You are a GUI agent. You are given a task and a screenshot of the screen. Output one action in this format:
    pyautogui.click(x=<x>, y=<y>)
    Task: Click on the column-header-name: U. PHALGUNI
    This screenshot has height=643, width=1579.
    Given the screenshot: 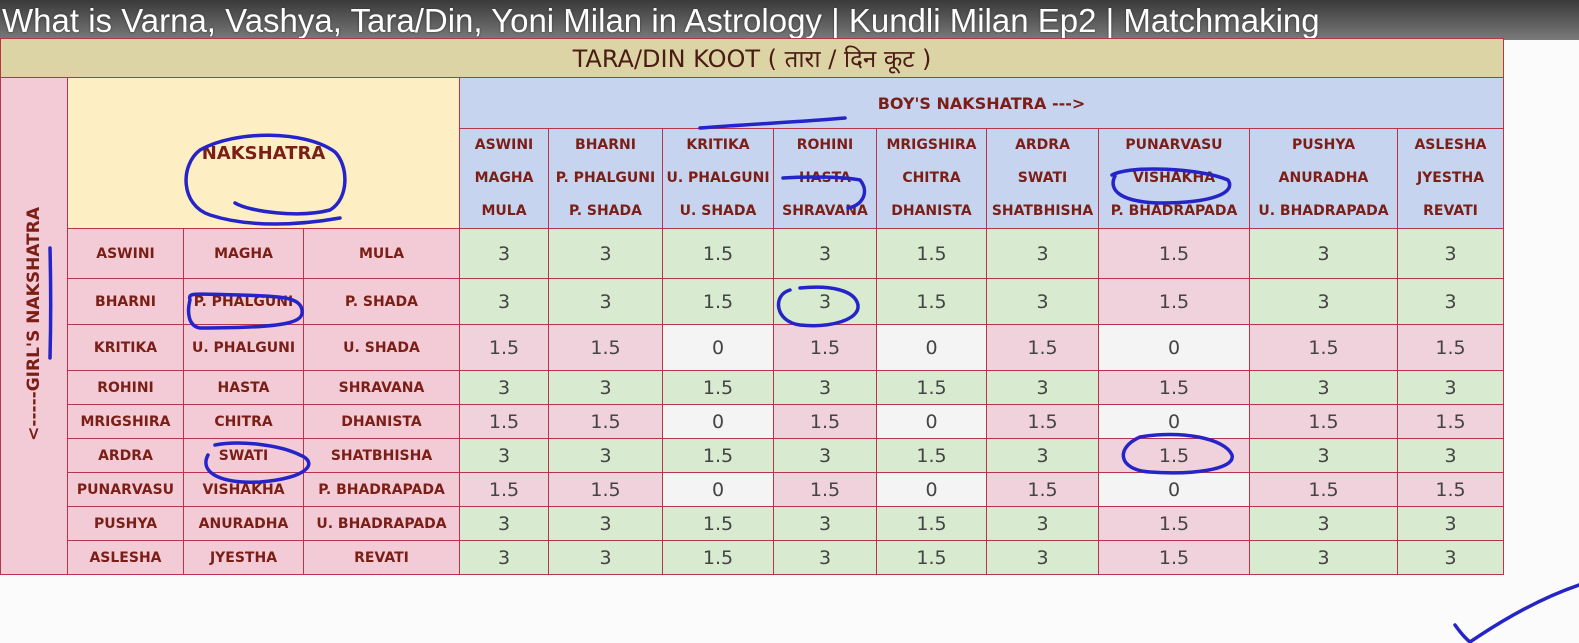 What is the action you would take?
    pyautogui.click(x=718, y=178)
    